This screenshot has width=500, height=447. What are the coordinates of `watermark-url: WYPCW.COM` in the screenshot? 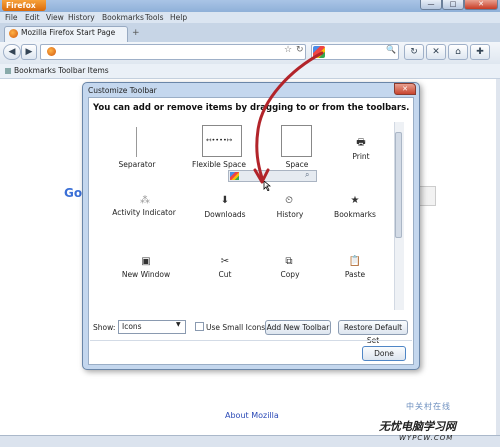 It's located at (426, 438).